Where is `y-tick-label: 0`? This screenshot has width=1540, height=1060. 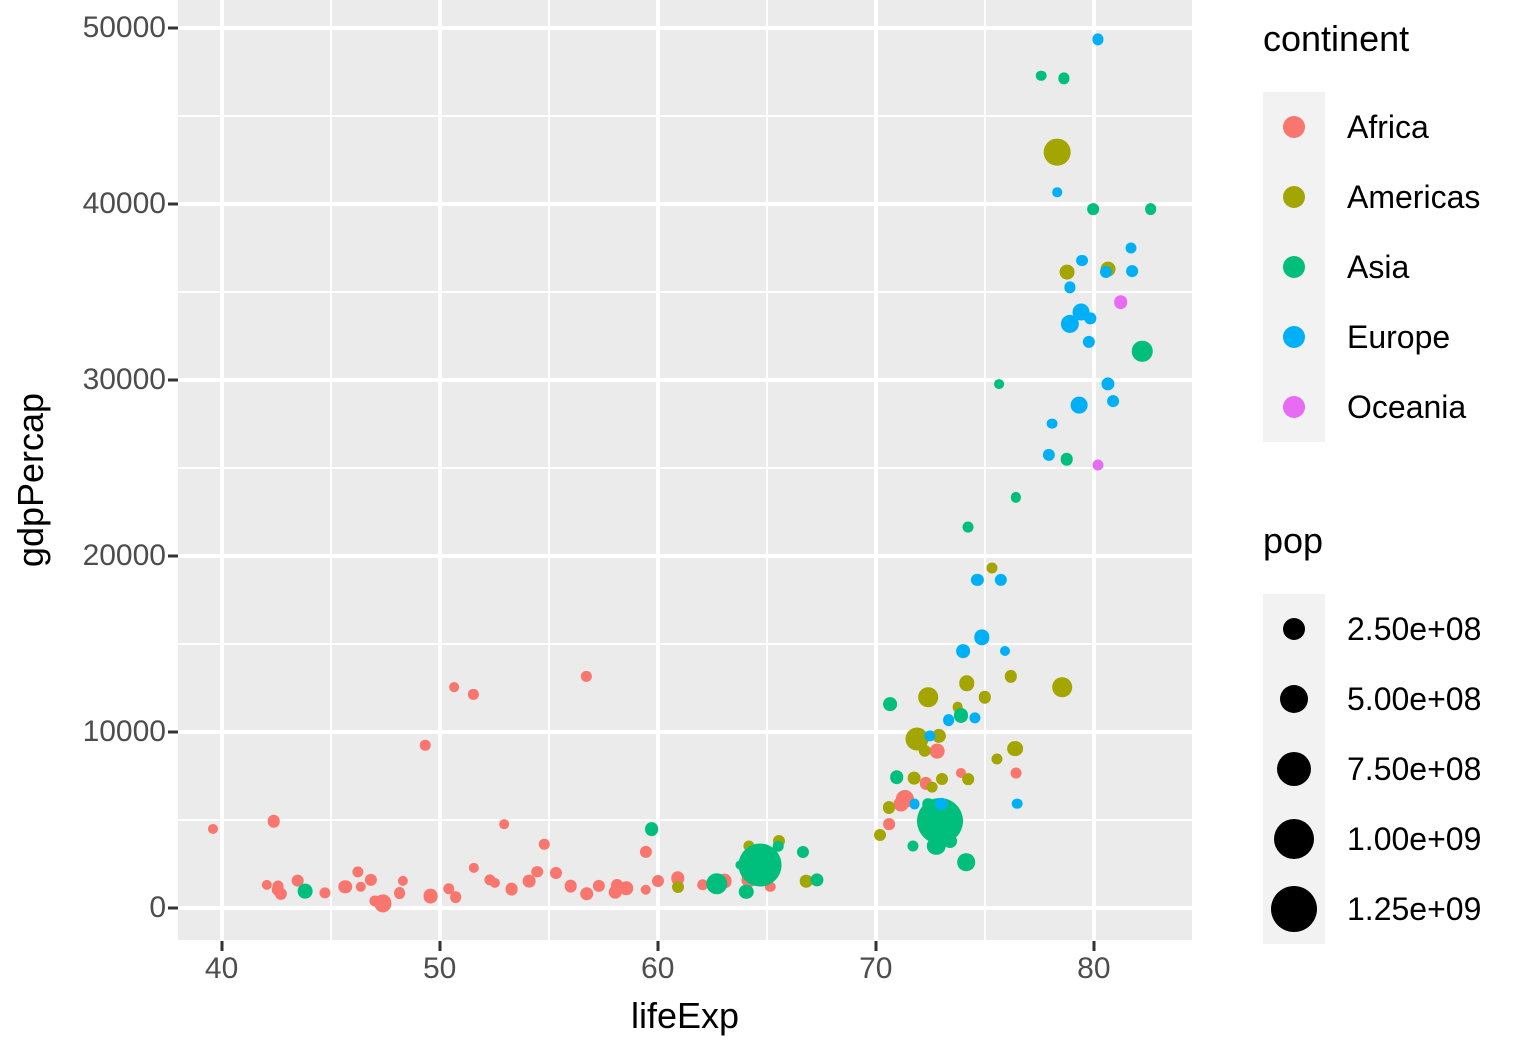 y-tick-label: 0 is located at coordinates (157, 908).